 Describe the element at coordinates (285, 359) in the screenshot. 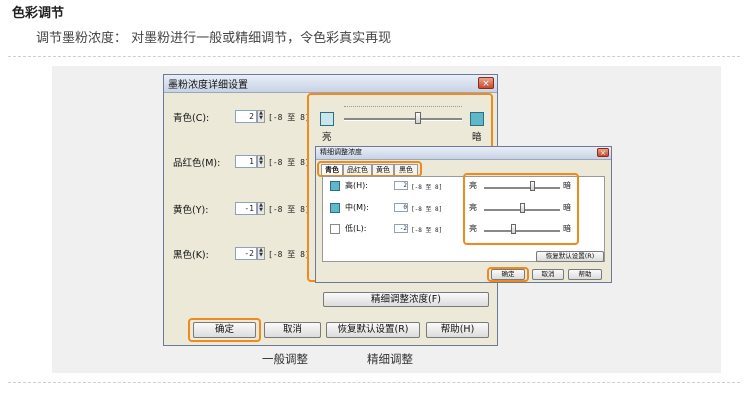

I see `caption-general: 一般调整` at that location.